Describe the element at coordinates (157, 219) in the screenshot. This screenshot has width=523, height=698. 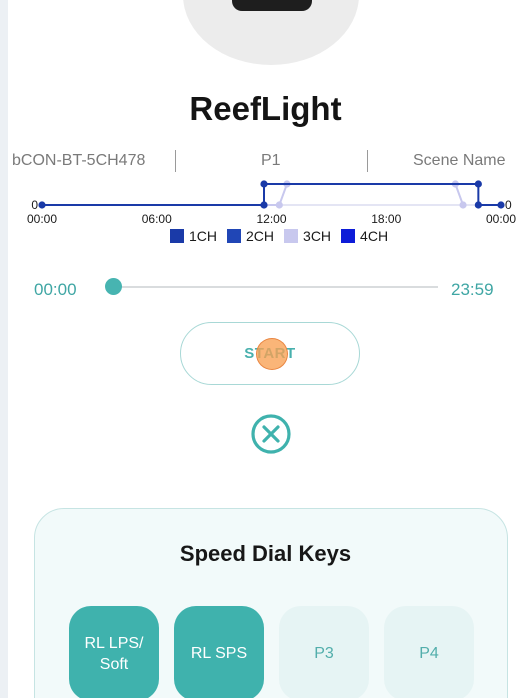
I see `x-tick-label: 06:00` at that location.